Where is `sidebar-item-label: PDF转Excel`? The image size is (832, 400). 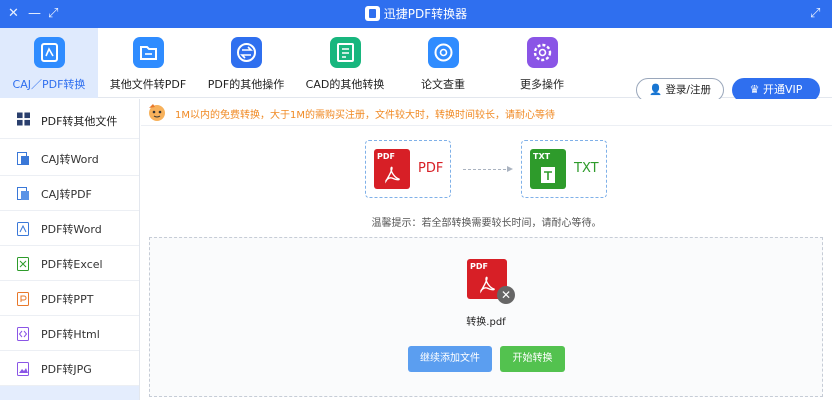
sidebar-item-label: PDF转Excel is located at coordinates (72, 264).